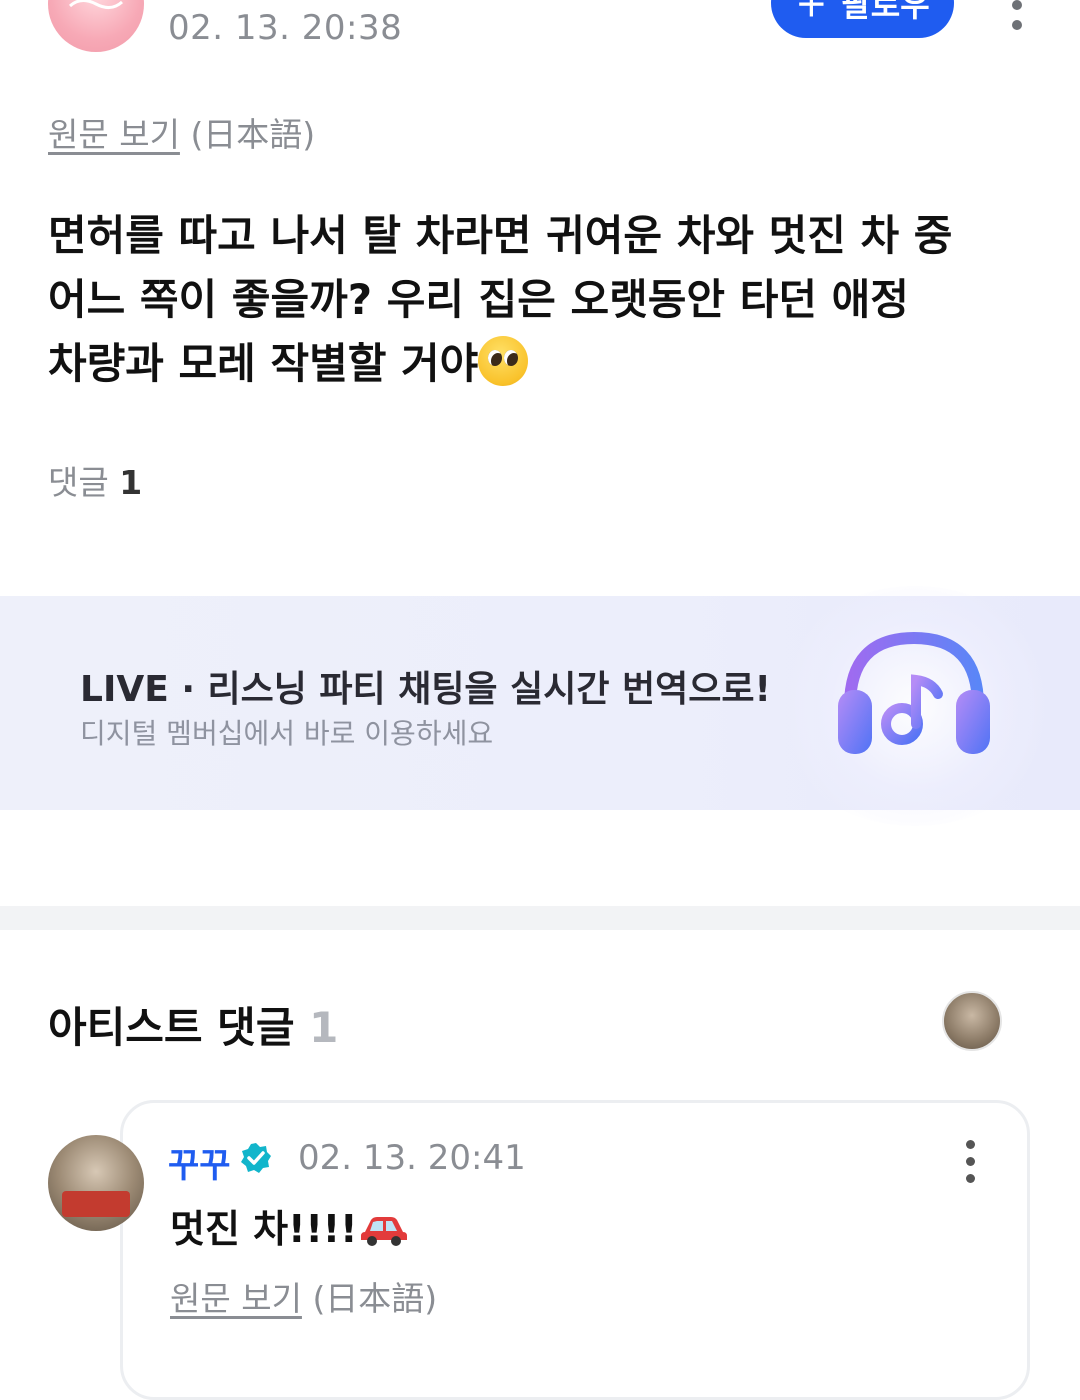  I want to click on post-more-icon, so click(1017, 20).